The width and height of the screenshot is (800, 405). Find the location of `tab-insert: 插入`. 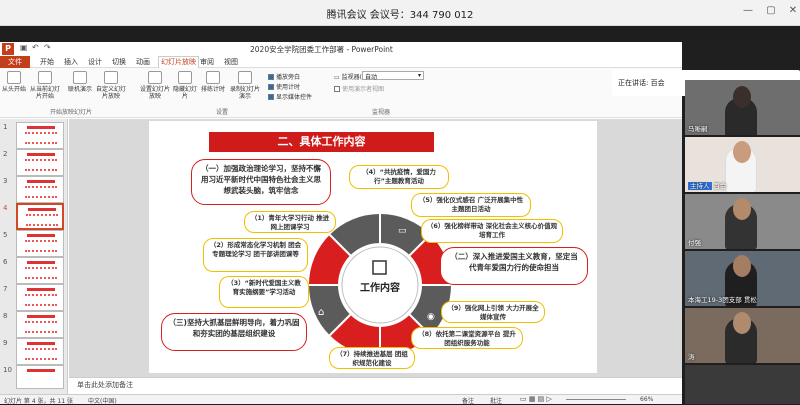

tab-insert: 插入 is located at coordinates (71, 62).